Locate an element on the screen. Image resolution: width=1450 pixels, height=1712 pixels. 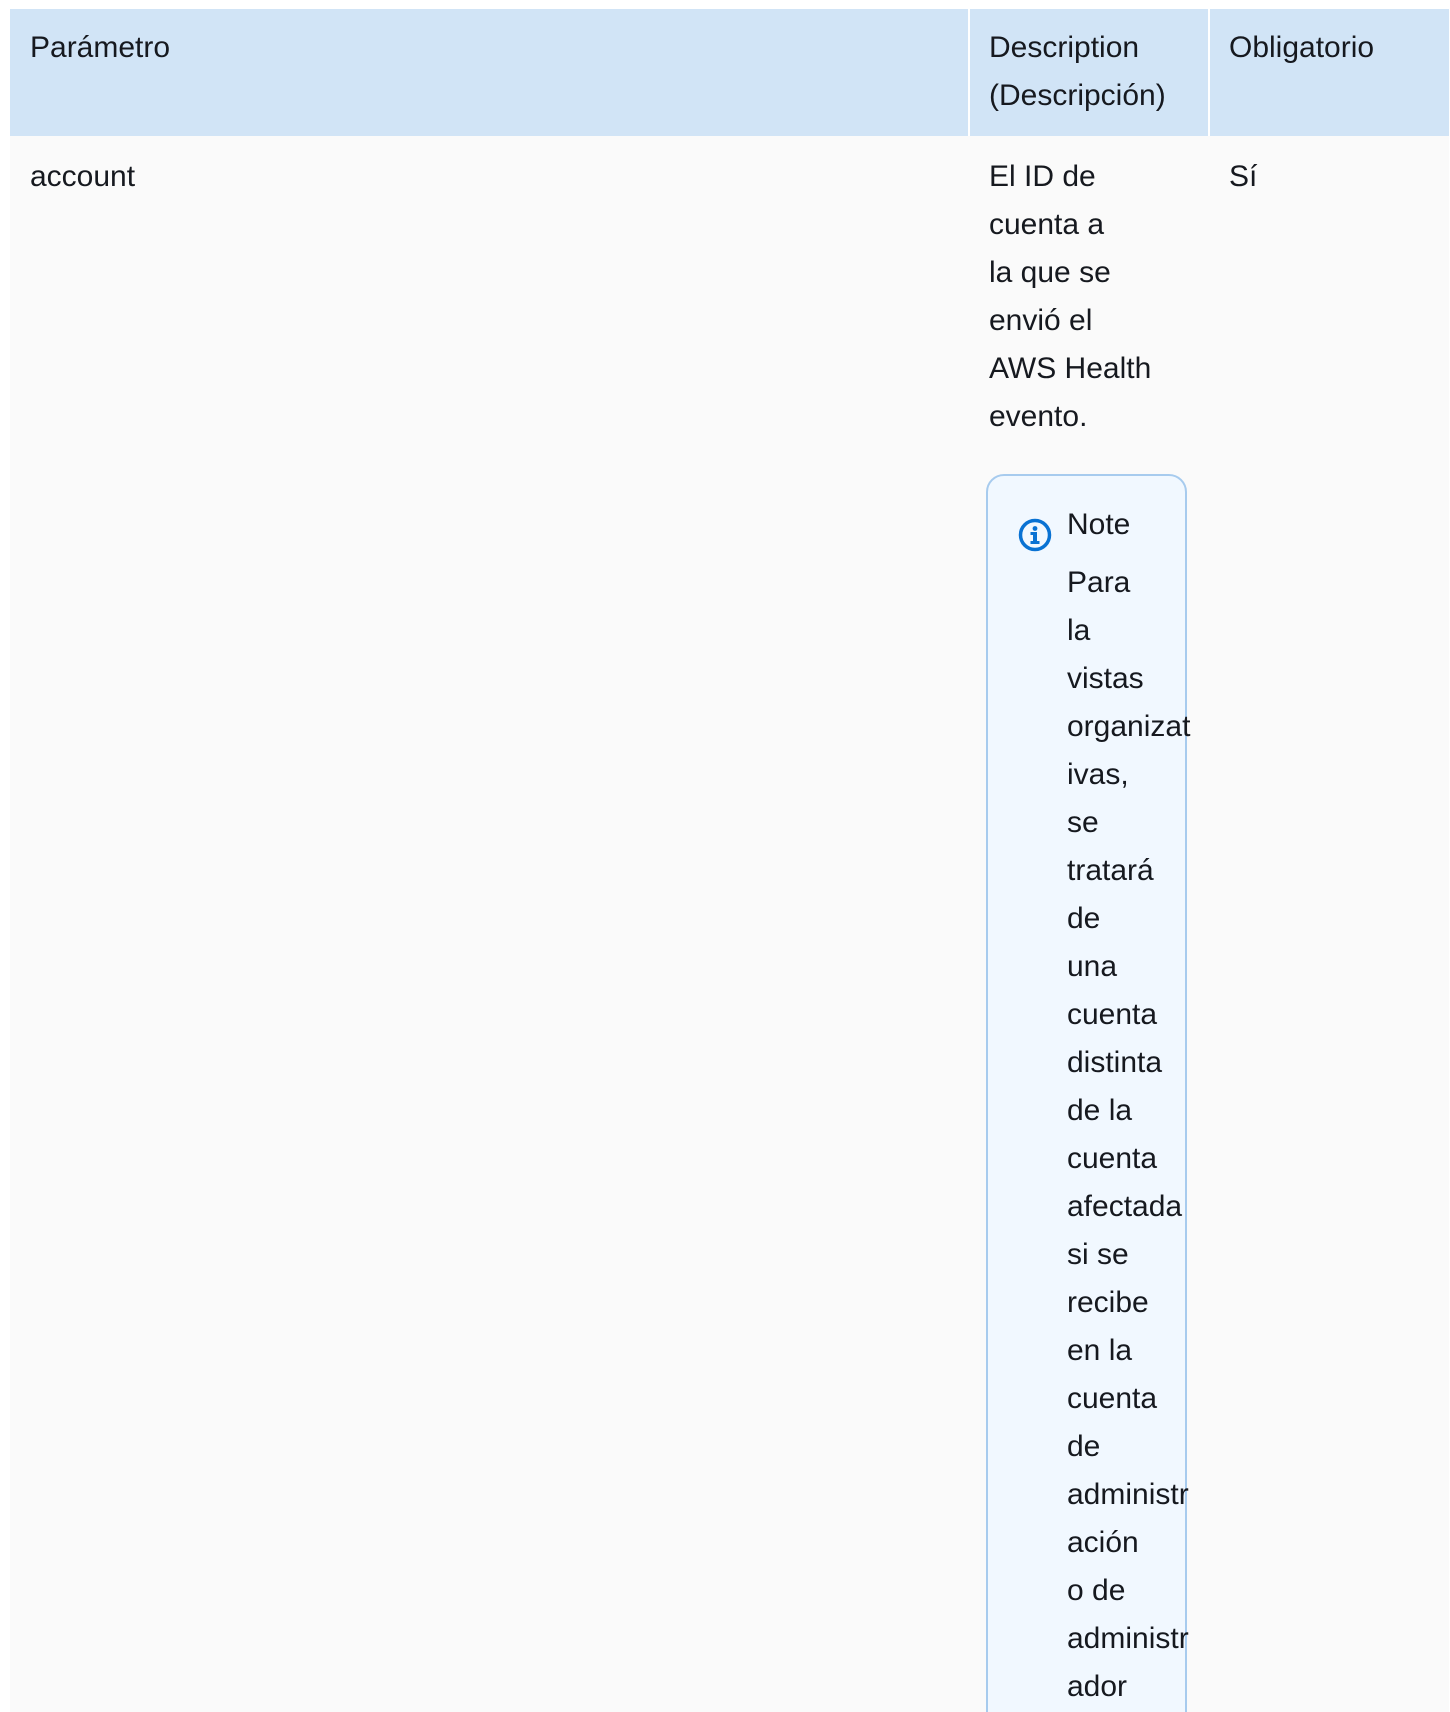
info-icon is located at coordinates (1035, 535).